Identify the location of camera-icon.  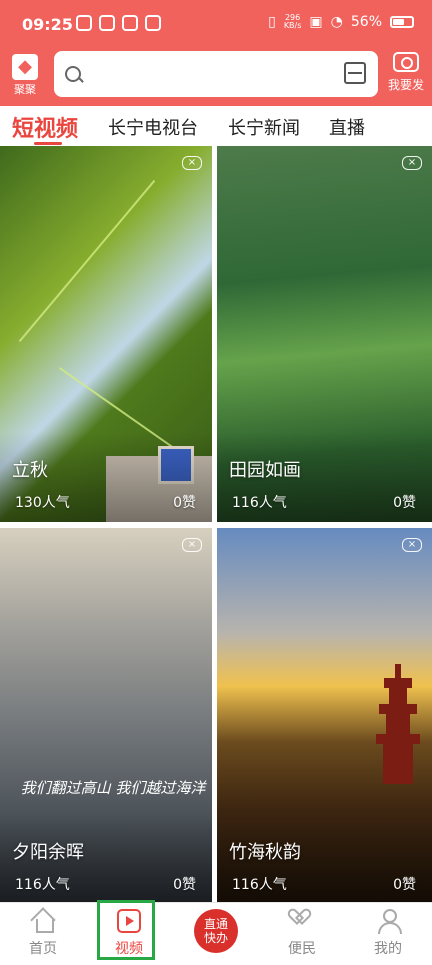
(406, 62).